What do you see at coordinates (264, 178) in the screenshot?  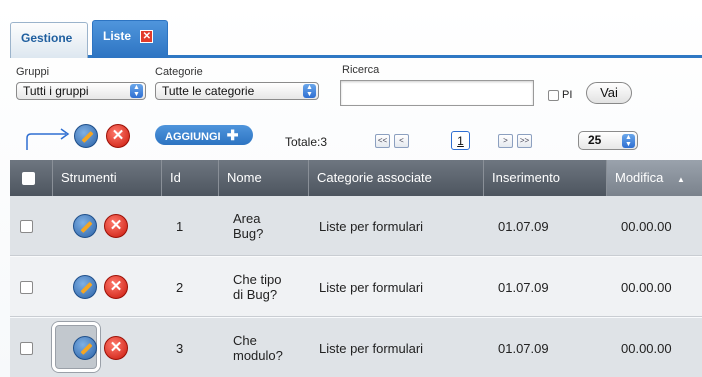 I see `header-nome: Nome` at bounding box center [264, 178].